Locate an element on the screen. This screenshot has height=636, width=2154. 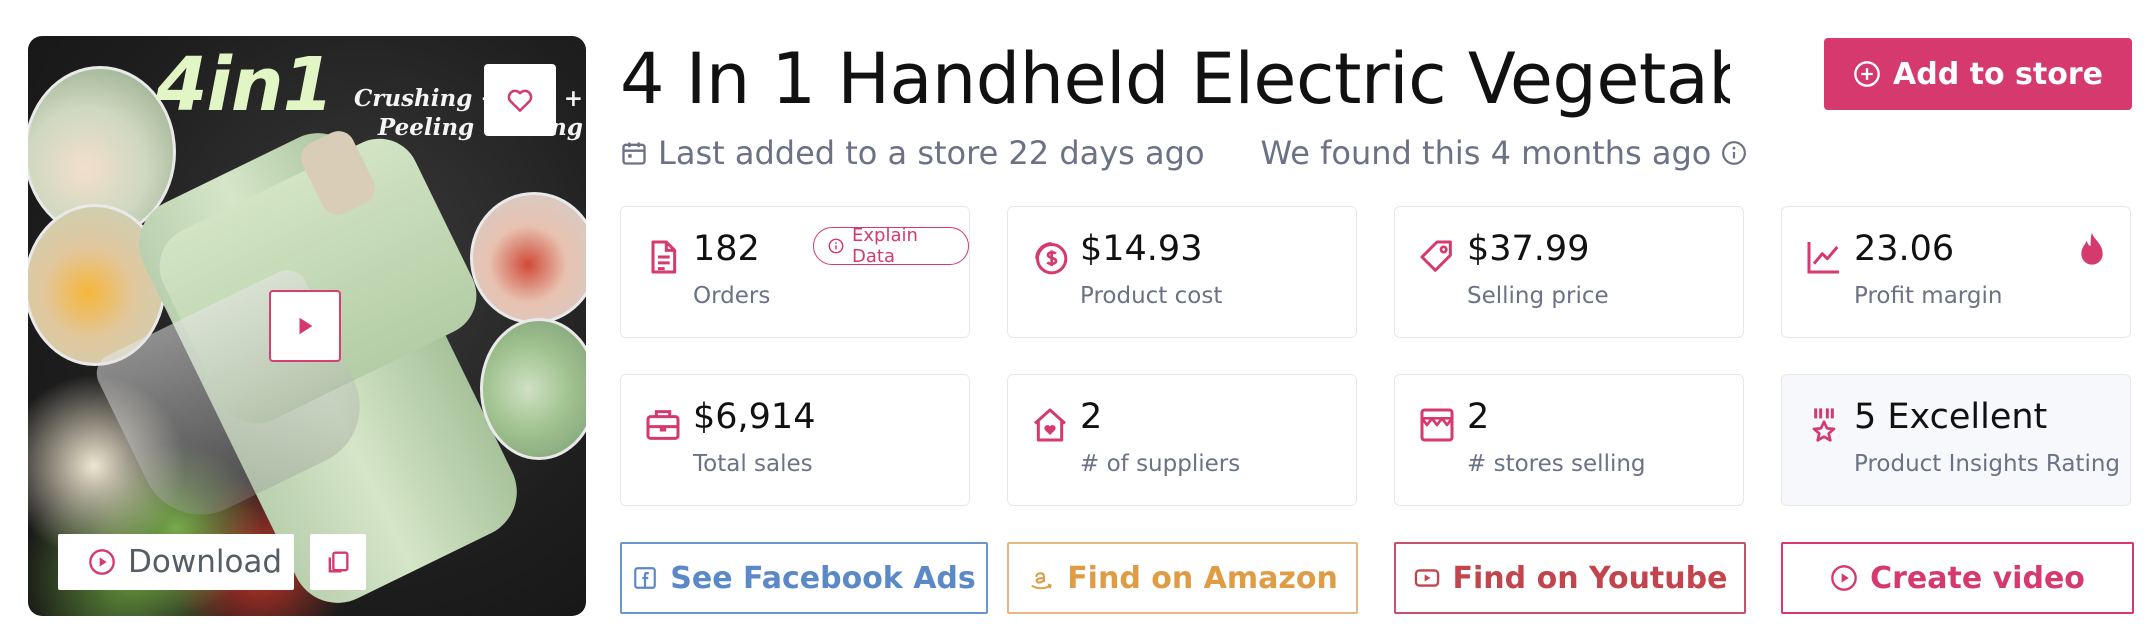
last-added-meta: Last added to a store 22 days ago is located at coordinates (912, 153).